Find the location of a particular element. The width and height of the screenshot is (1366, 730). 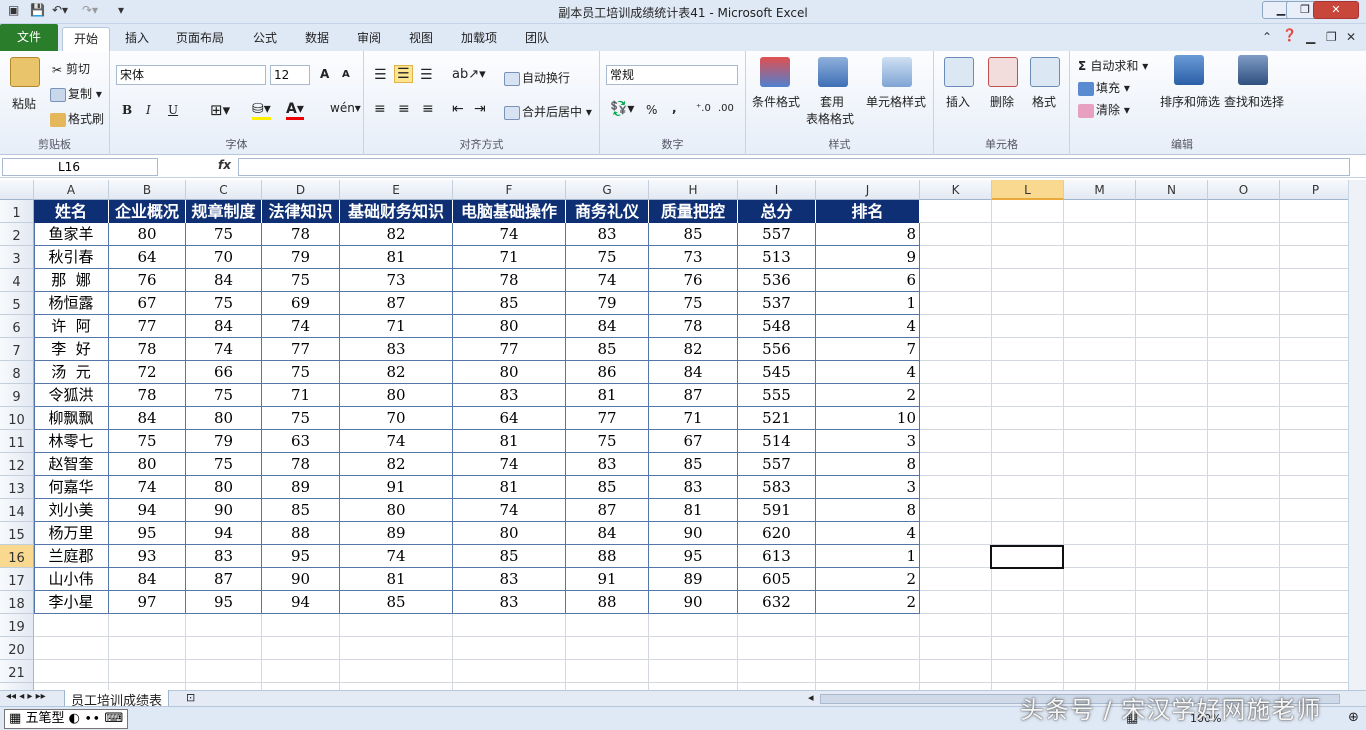

ribbon-collapse-icon: ⌃ is located at coordinates (1267, 39).